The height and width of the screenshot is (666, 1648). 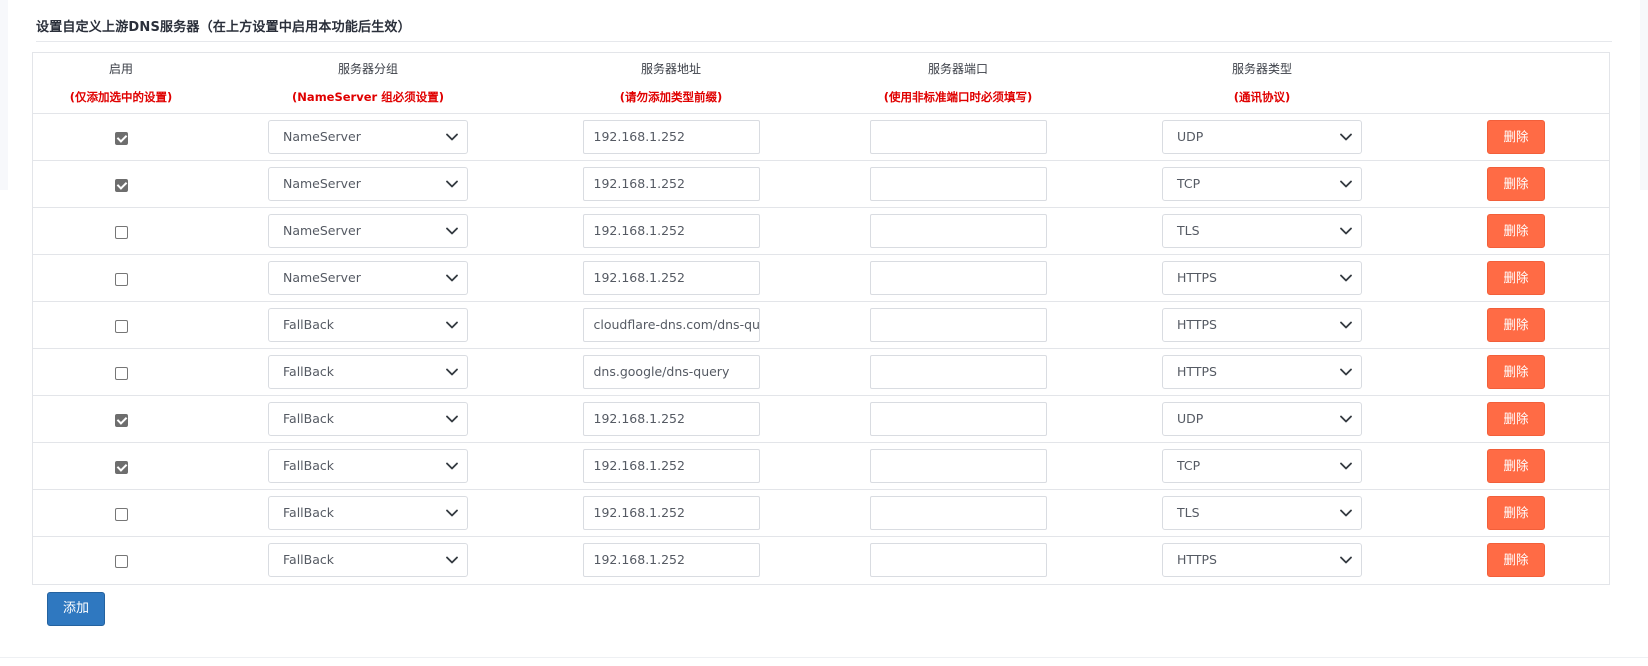 I want to click on type-cell: UDP, so click(x=1262, y=419).